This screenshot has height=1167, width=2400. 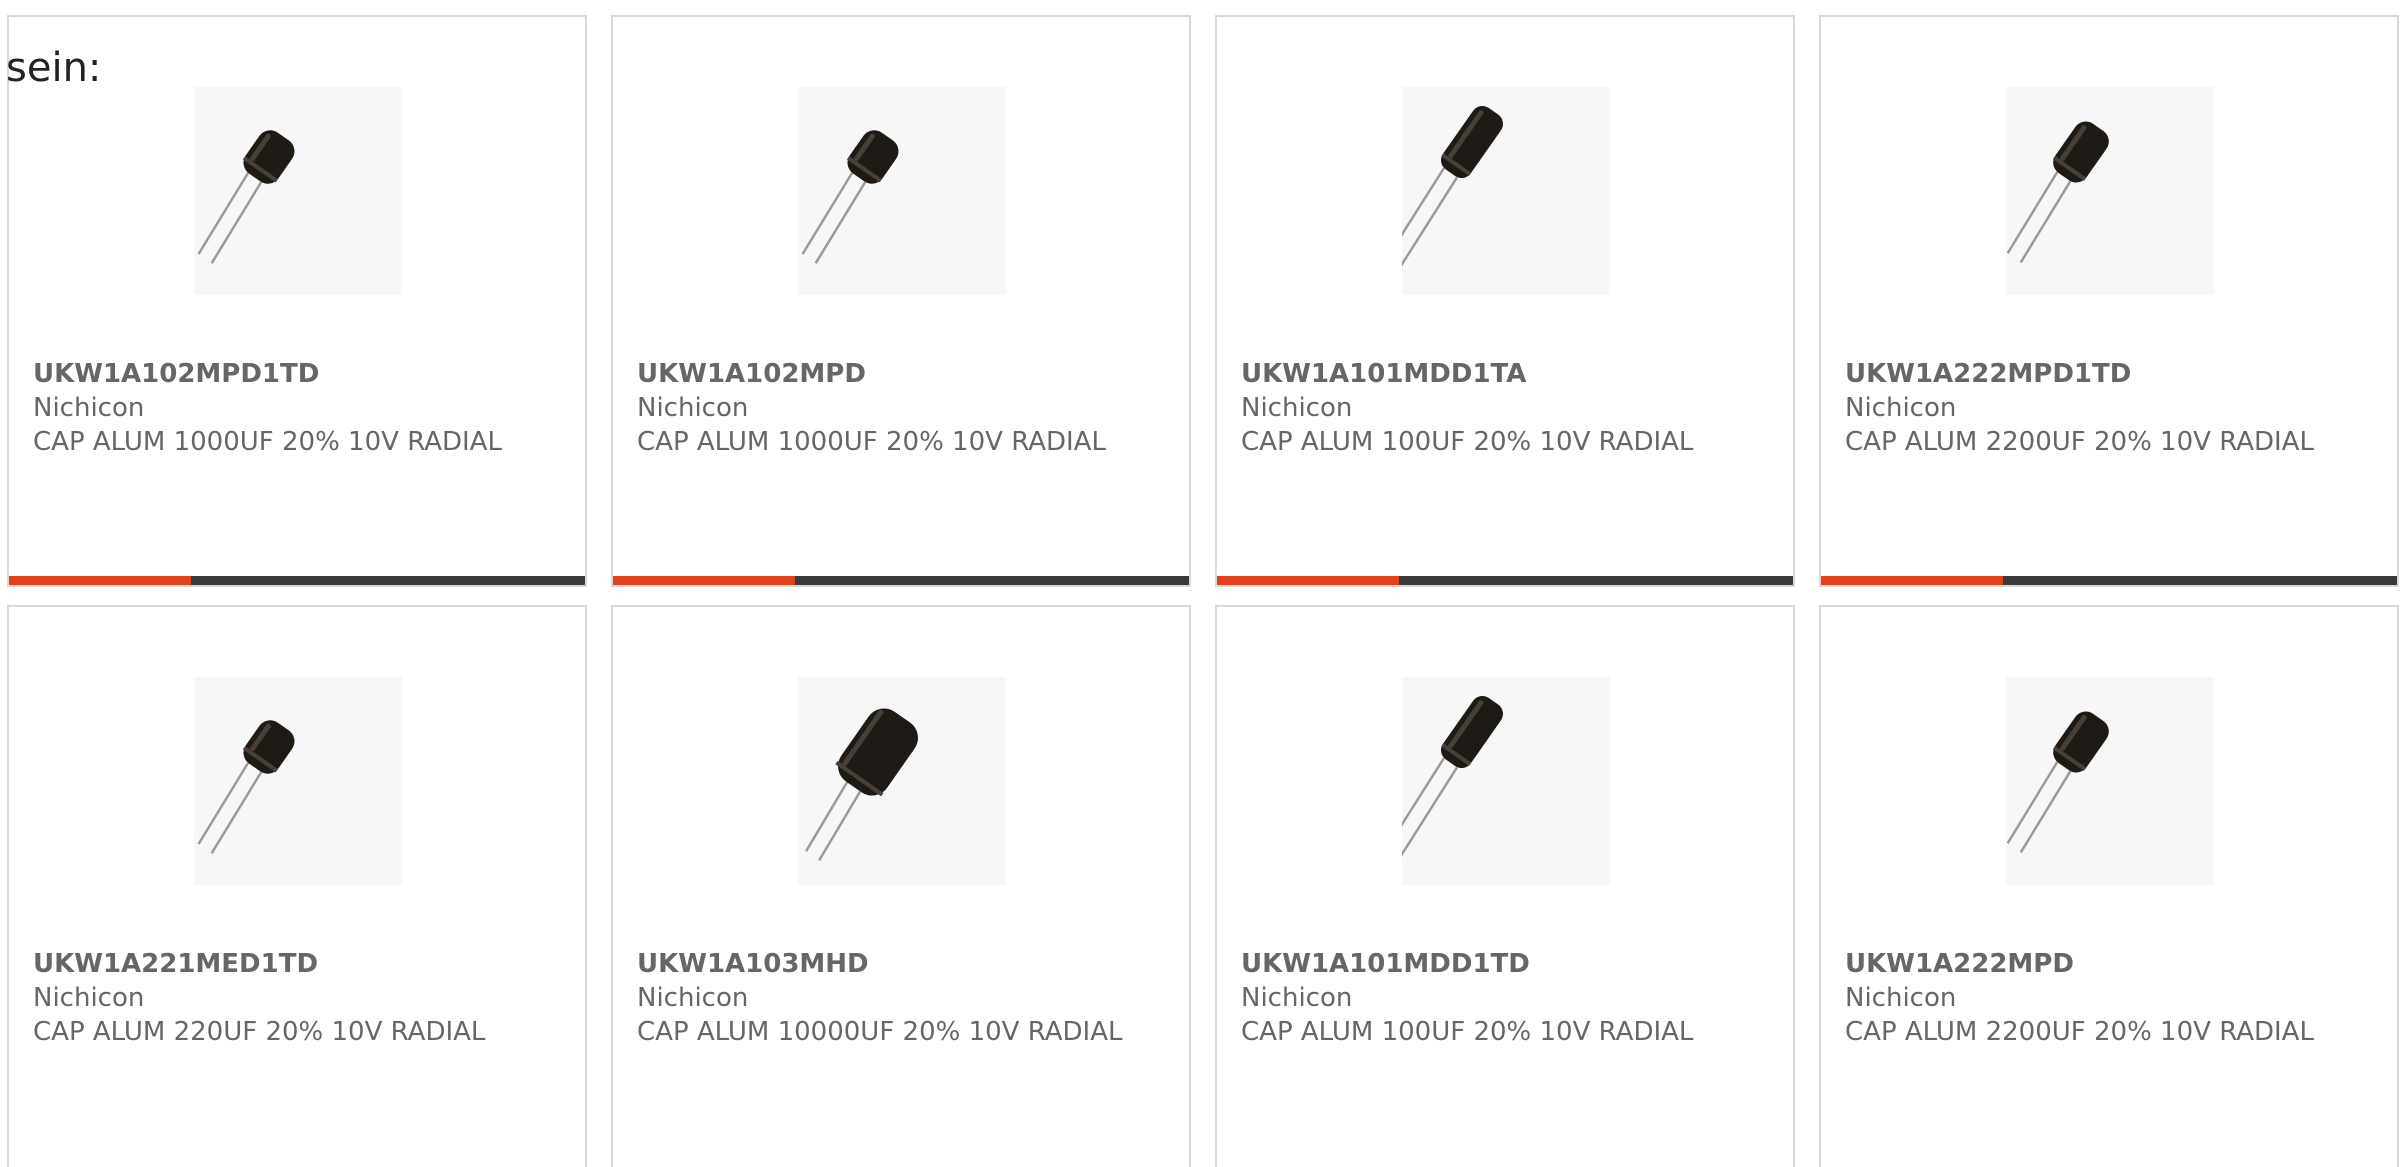 What do you see at coordinates (2105, 964) in the screenshot?
I see `part-number-link: UKW1A222MPD` at bounding box center [2105, 964].